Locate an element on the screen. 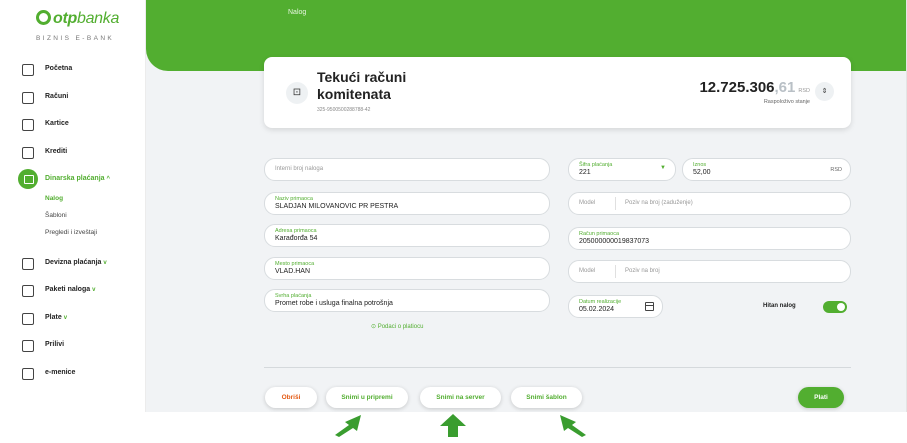 The height and width of the screenshot is (443, 907). payment-icon is located at coordinates (28, 179).